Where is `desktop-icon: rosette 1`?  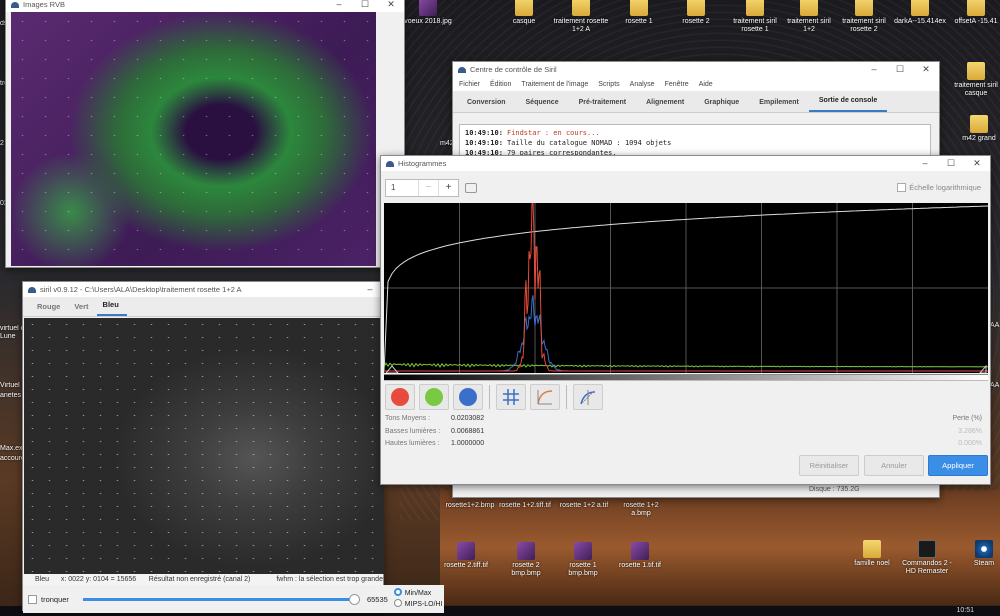 desktop-icon: rosette 1 is located at coordinates (639, 13).